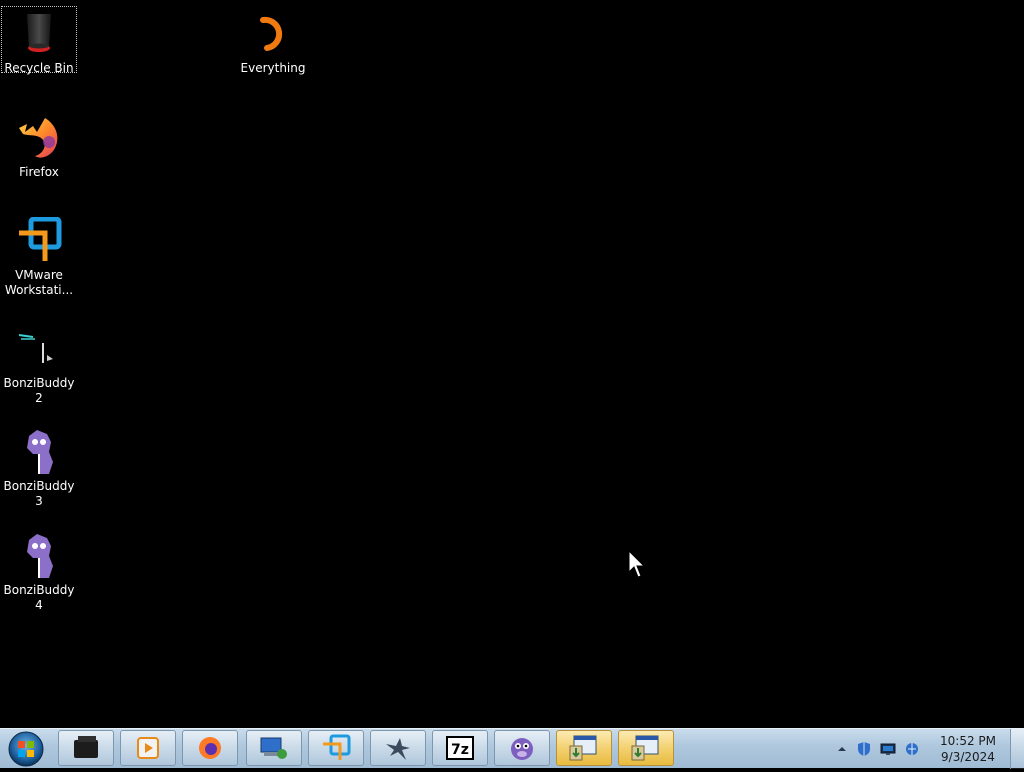 This screenshot has height=772, width=1024. Describe the element at coordinates (39, 172) in the screenshot. I see `desktop-icon-label: Firefox` at that location.